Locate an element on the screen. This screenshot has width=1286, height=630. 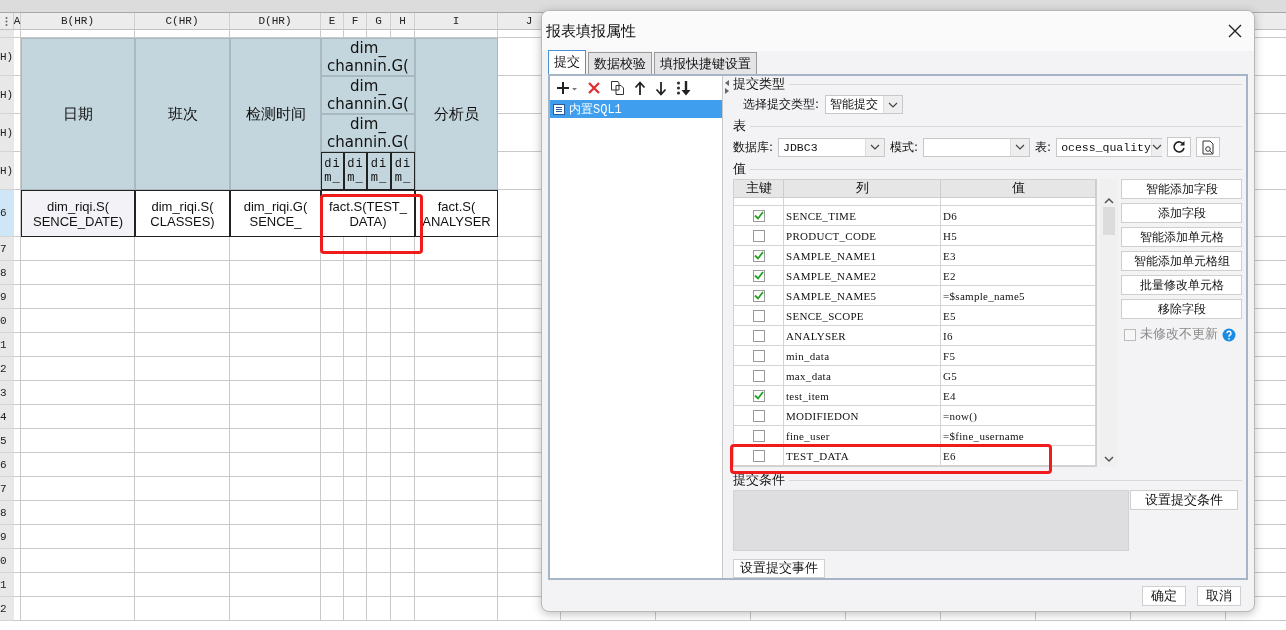
action-button: 智能添加字段 is located at coordinates (1181, 189).